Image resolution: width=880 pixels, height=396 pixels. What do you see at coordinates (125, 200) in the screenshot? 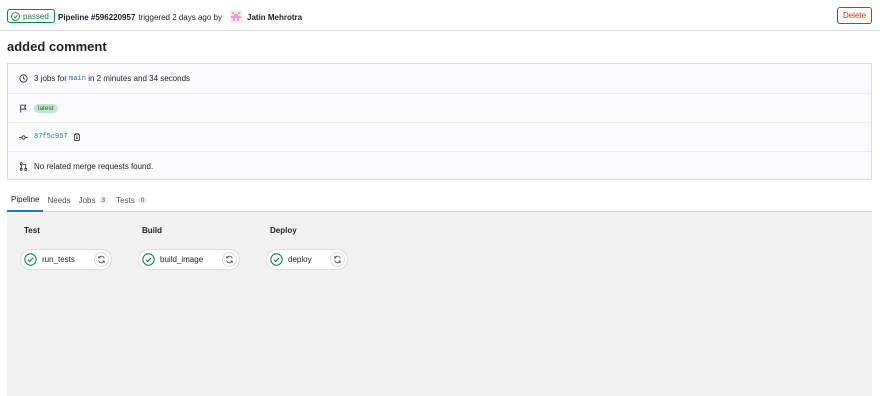
I see `tab-label: Tests` at bounding box center [125, 200].